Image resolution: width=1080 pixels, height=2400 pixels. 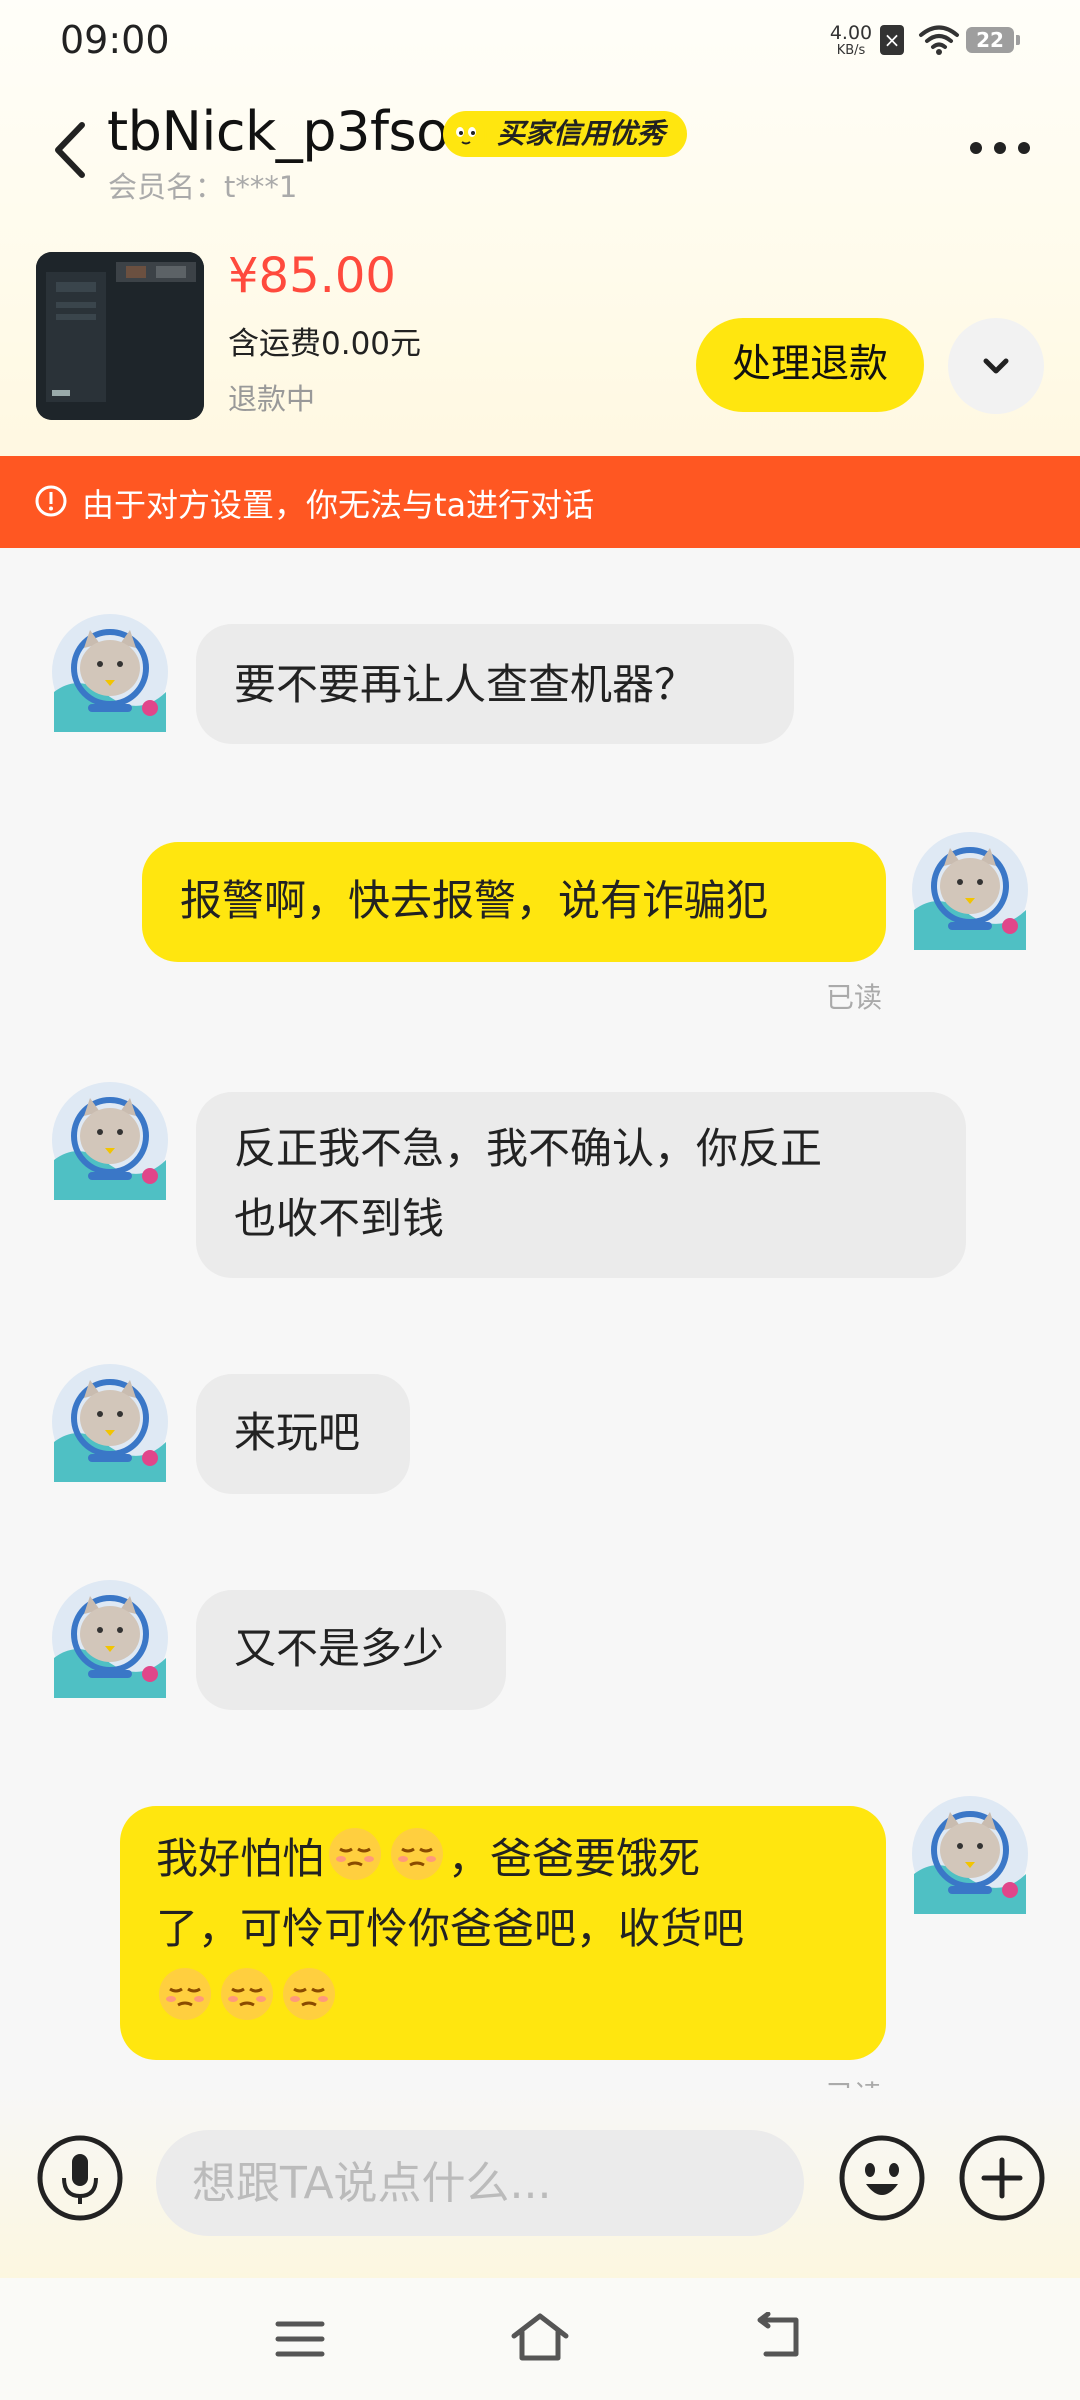 I want to click on status-bar: 09:00 4.00 KB/s × 22, so click(x=540, y=42).